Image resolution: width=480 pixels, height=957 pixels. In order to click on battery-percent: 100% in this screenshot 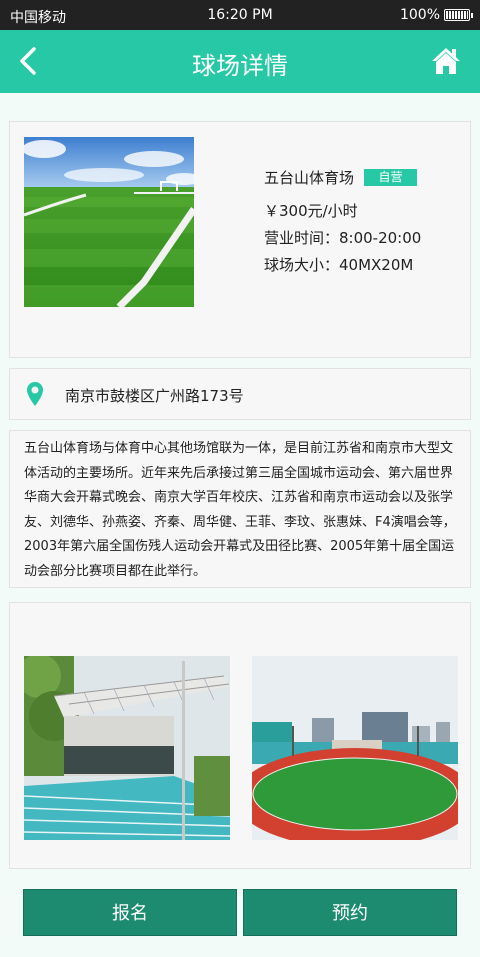, I will do `click(419, 15)`.